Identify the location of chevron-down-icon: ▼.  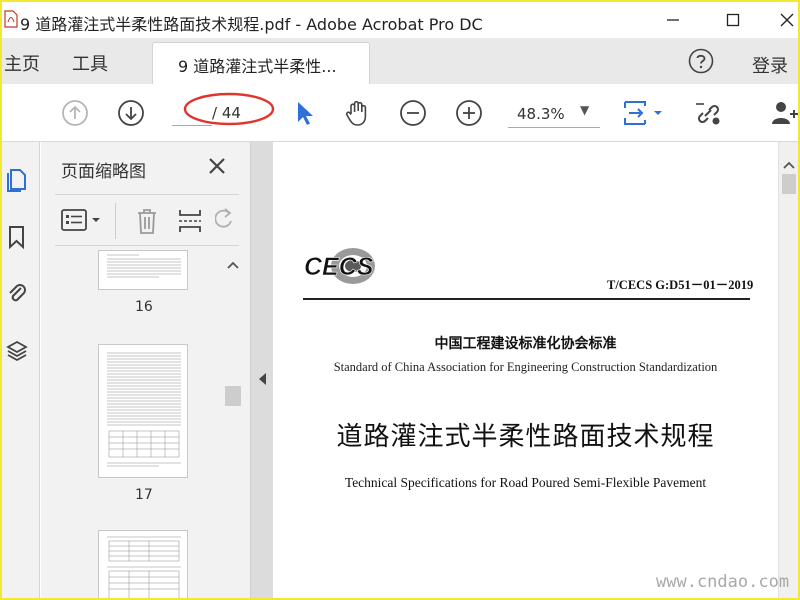
(585, 110).